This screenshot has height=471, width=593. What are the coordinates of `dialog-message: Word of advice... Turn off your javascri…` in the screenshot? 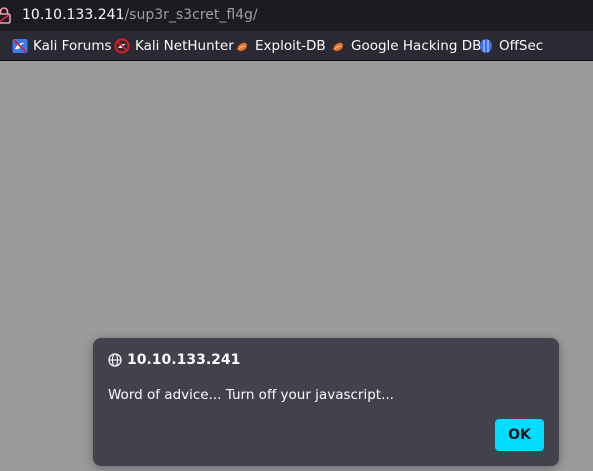 It's located at (251, 395).